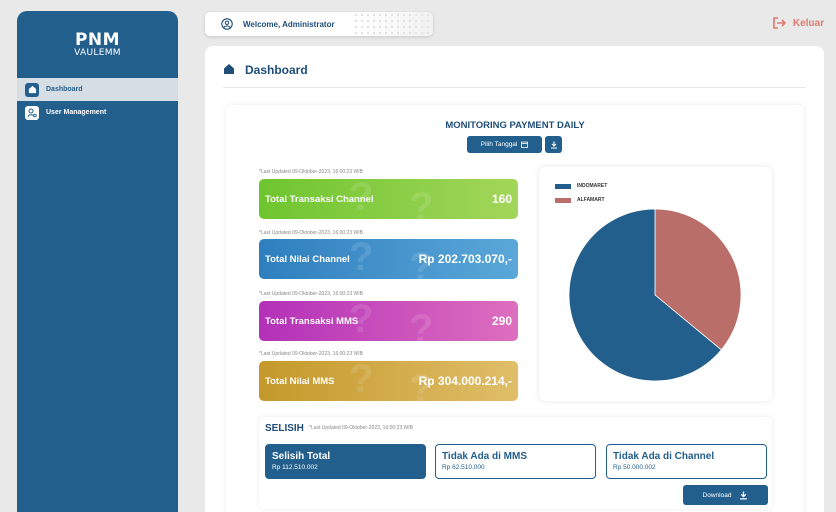 The height and width of the screenshot is (512, 836). What do you see at coordinates (501, 199) in the screenshot?
I see `stat-value: 160` at bounding box center [501, 199].